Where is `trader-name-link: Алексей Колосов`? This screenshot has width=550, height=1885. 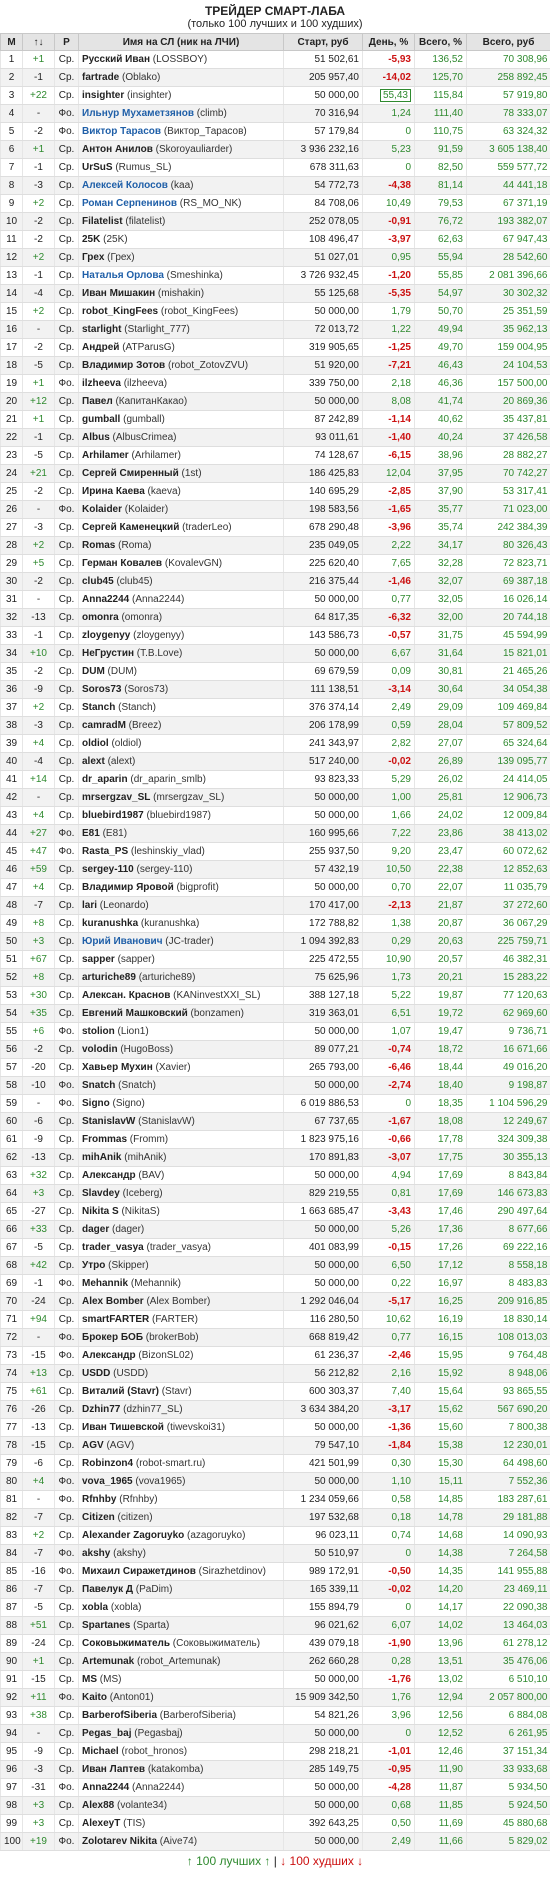
trader-name-link: Алексей Колосов is located at coordinates (125, 185).